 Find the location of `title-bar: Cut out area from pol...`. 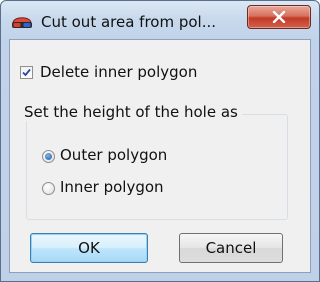

title-bar: Cut out area from pol... is located at coordinates (160, 20).